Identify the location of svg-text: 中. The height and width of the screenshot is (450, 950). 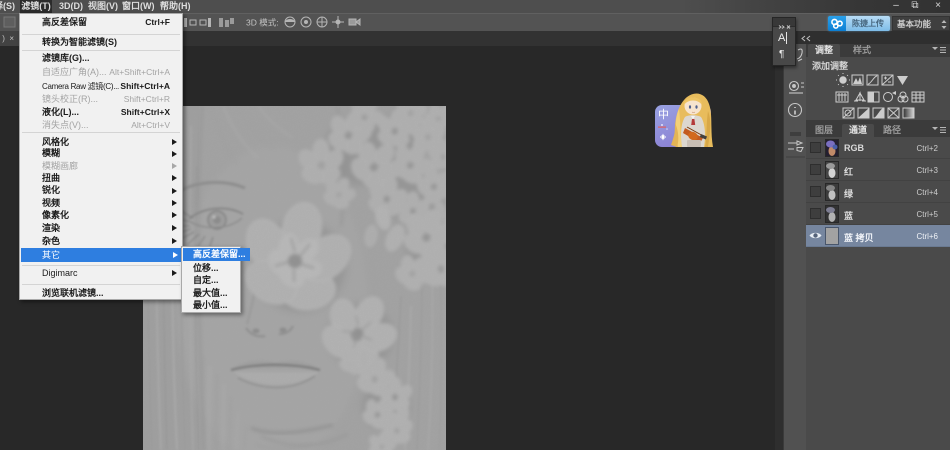
(663, 114).